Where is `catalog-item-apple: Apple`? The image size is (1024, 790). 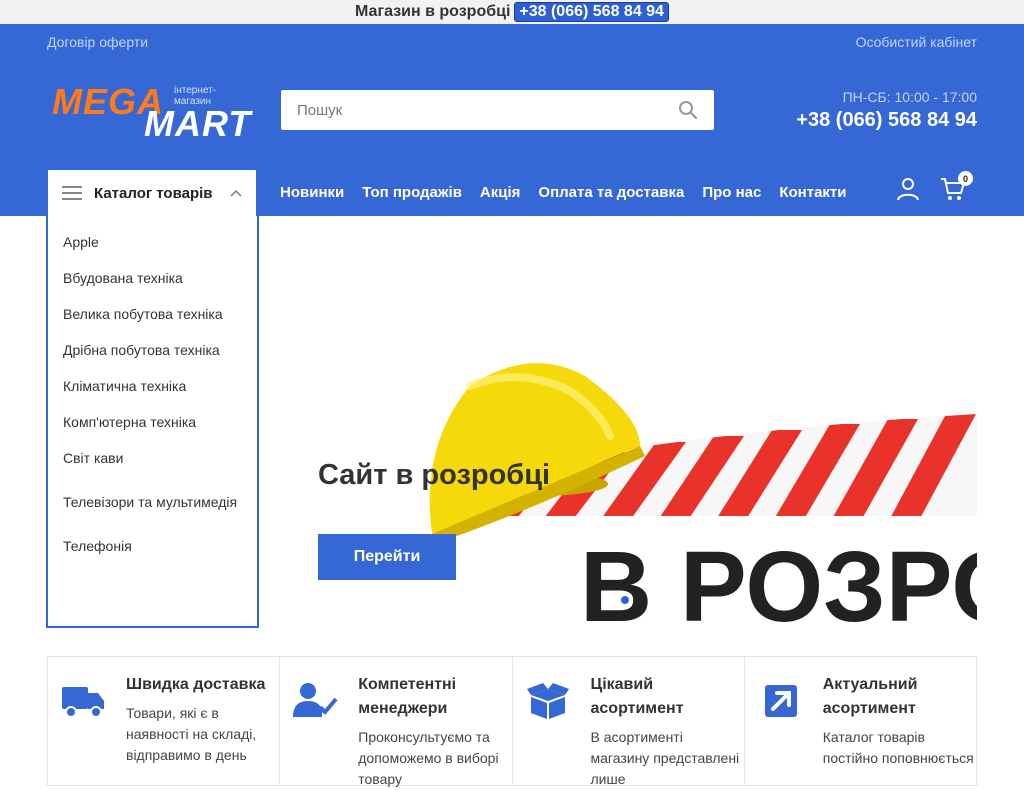
catalog-item-apple: Apple is located at coordinates (152, 242).